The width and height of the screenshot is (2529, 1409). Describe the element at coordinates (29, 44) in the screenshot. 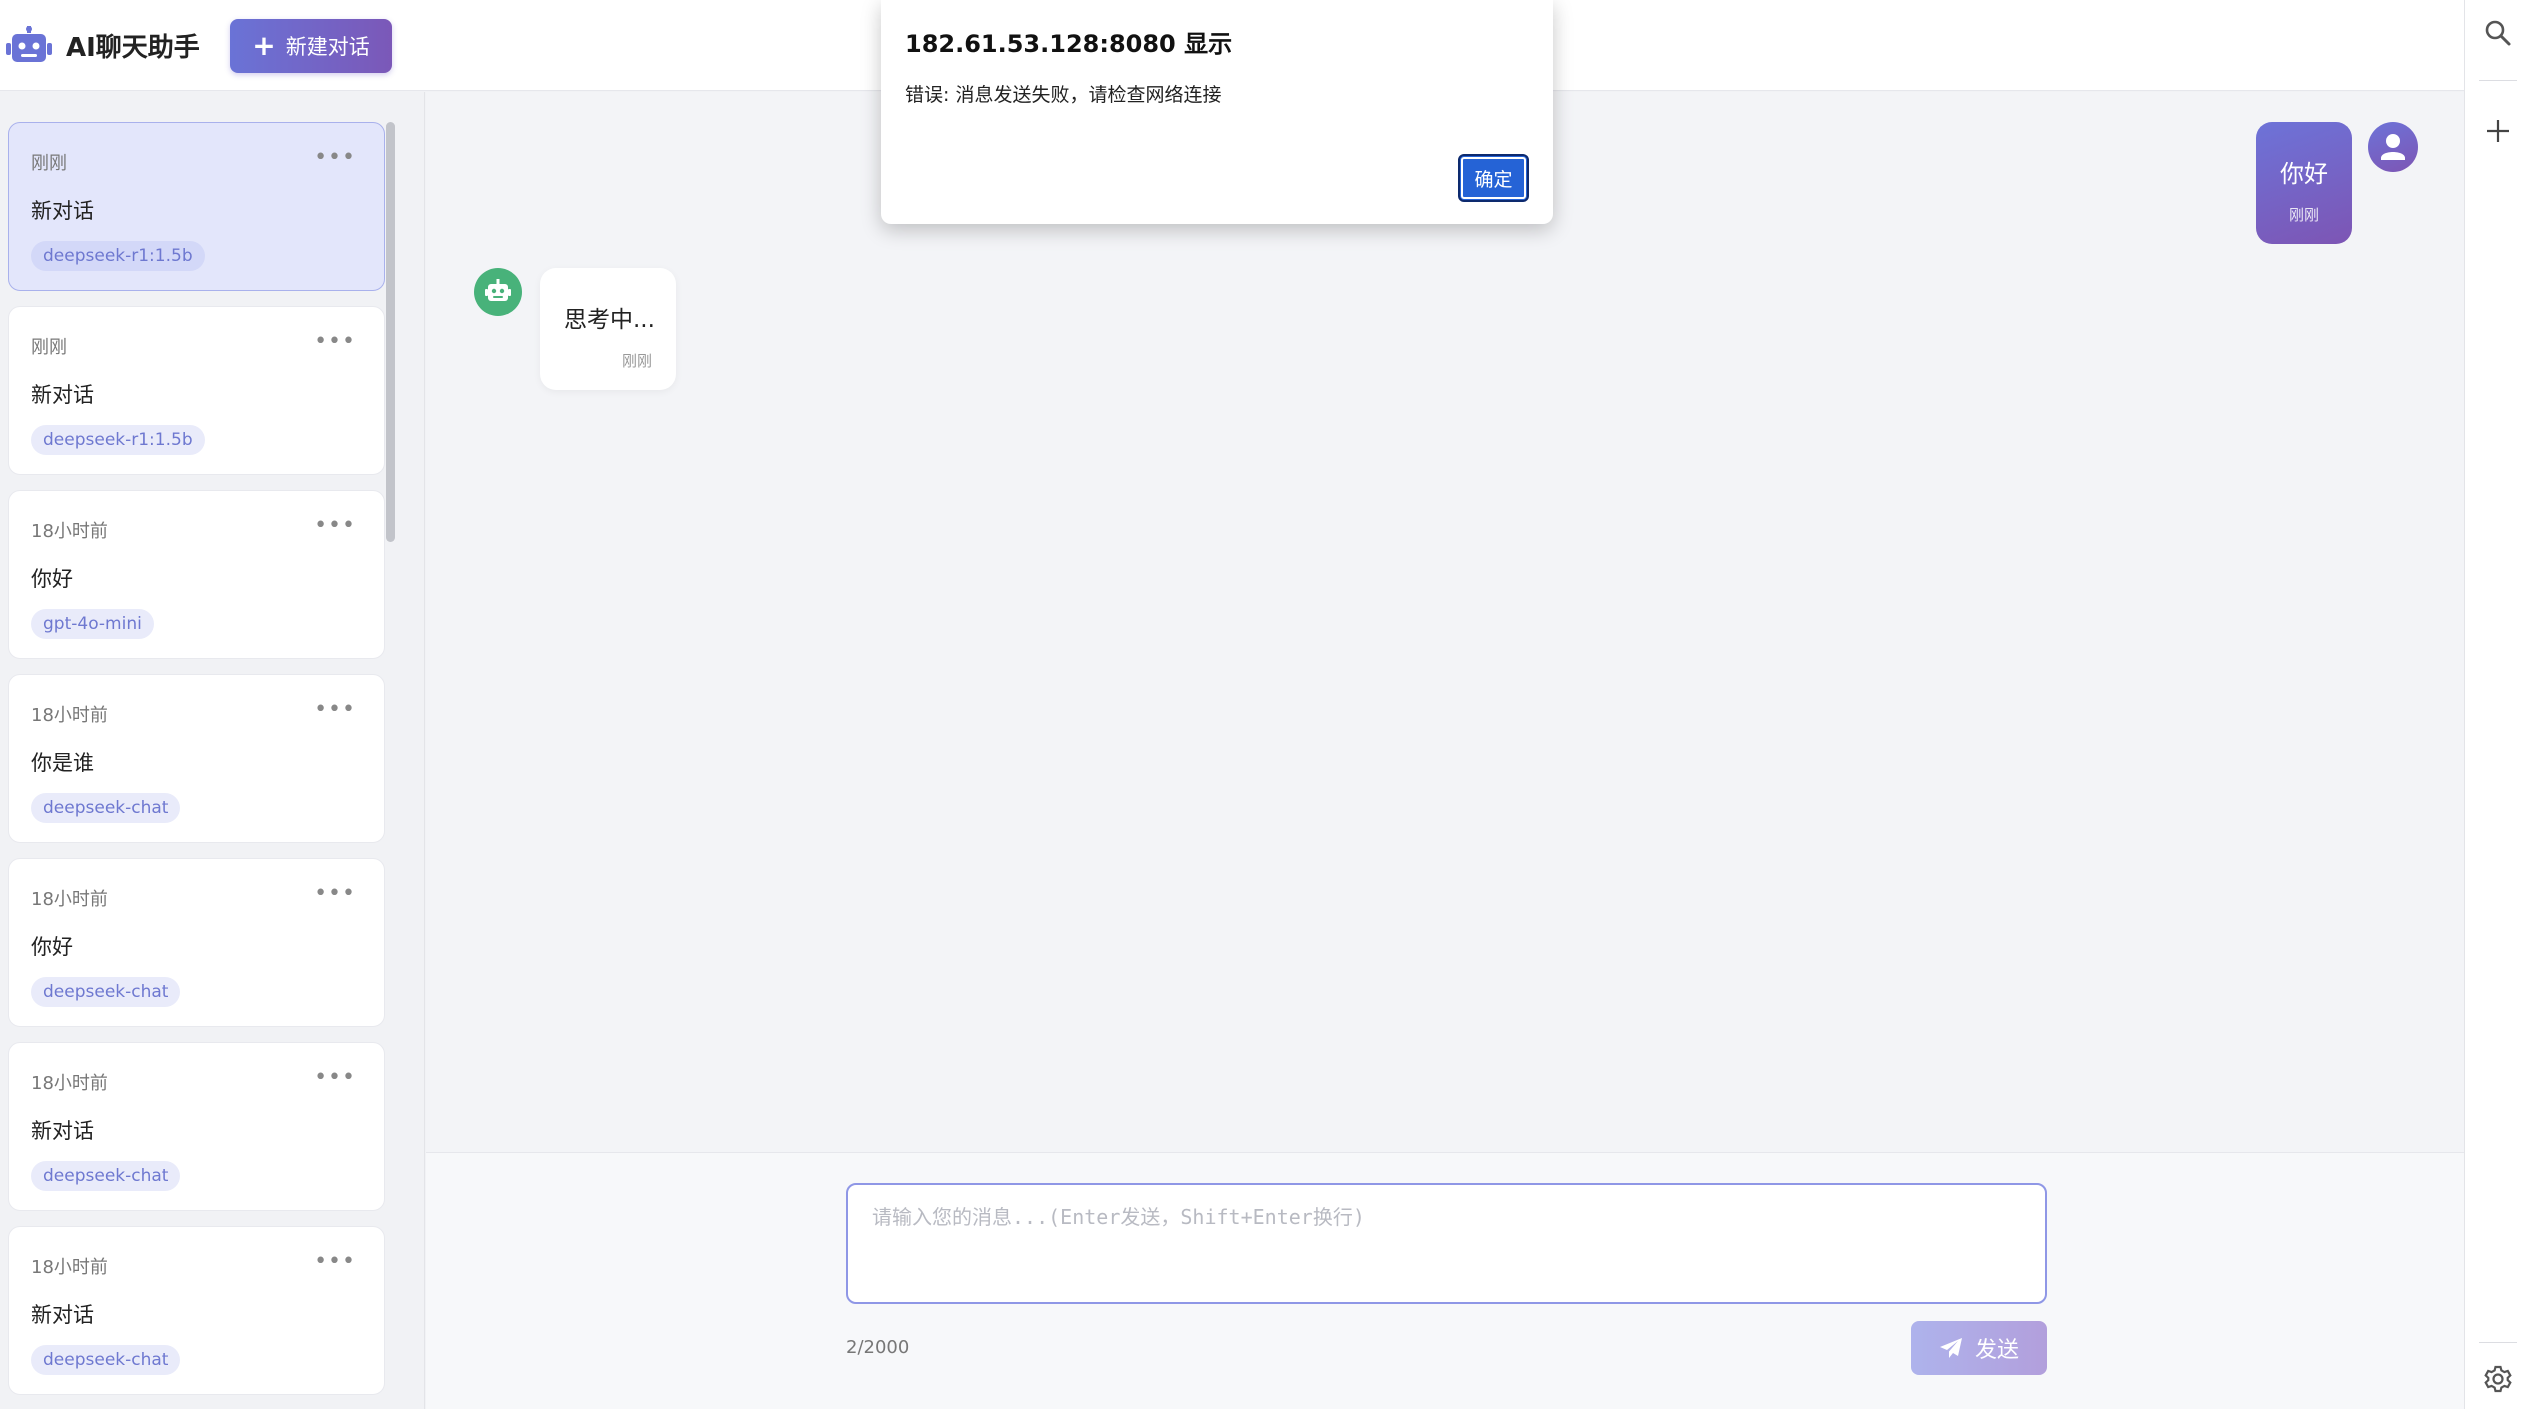

I see `robot-logo-icon` at that location.